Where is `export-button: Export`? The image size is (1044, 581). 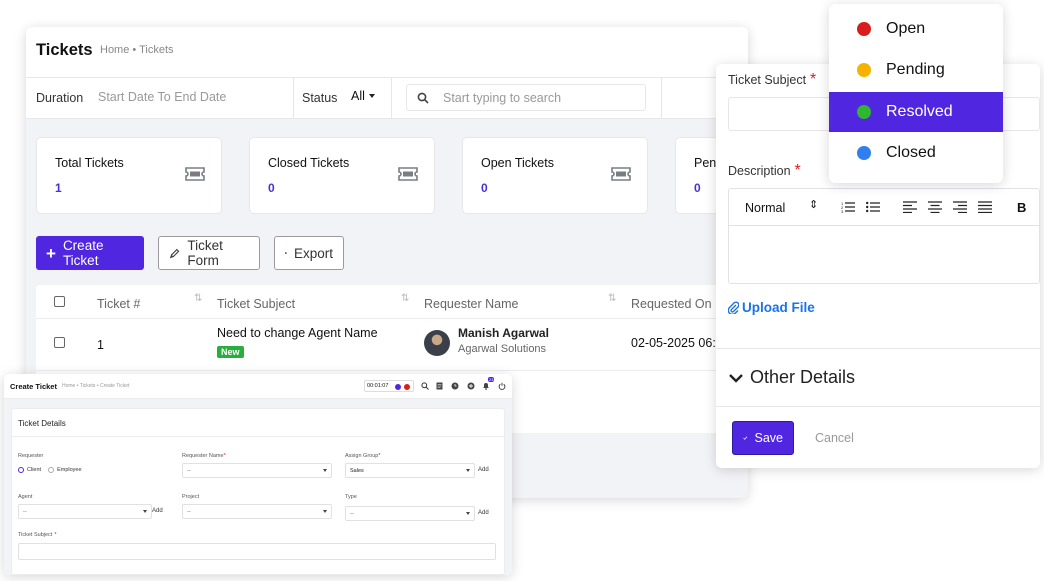
export-button: Export is located at coordinates (309, 253).